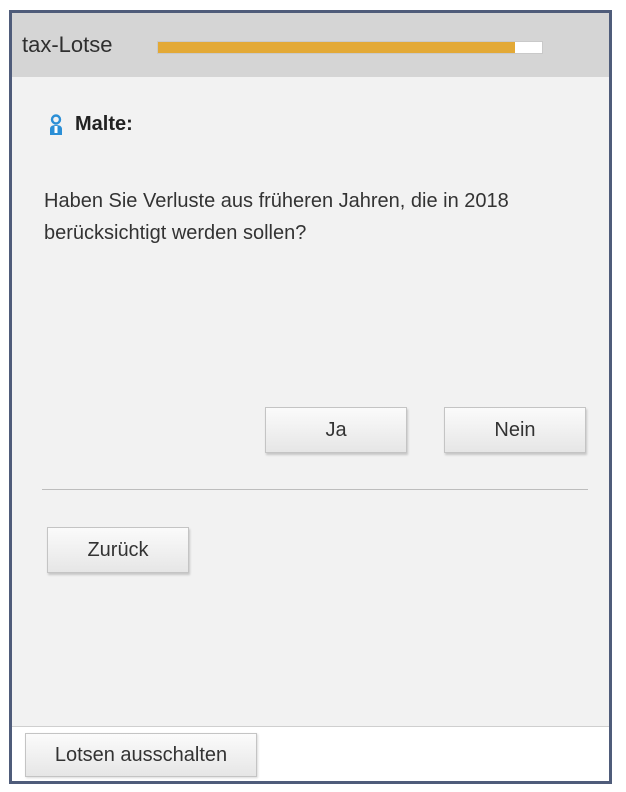 The width and height of the screenshot is (626, 792). I want to click on title-bar: tax-Lotse, so click(310, 45).